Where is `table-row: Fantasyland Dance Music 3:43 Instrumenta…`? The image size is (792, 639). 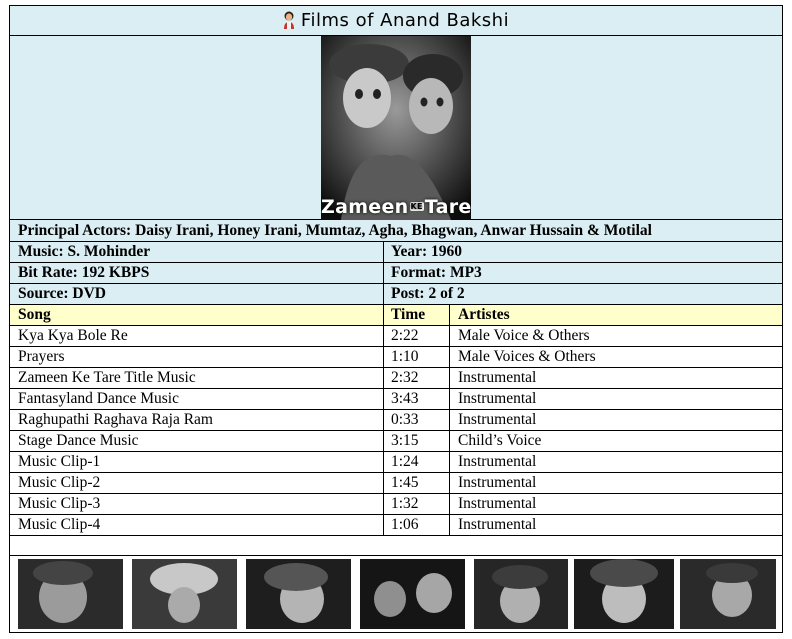
table-row: Fantasyland Dance Music 3:43 Instrumenta… is located at coordinates (396, 399).